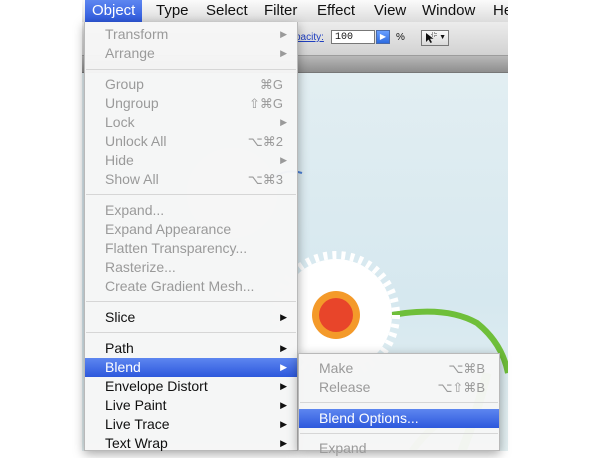 This screenshot has height=458, width=600. Describe the element at coordinates (191, 367) in the screenshot. I see `menu-item-blend: Blend ▶` at that location.